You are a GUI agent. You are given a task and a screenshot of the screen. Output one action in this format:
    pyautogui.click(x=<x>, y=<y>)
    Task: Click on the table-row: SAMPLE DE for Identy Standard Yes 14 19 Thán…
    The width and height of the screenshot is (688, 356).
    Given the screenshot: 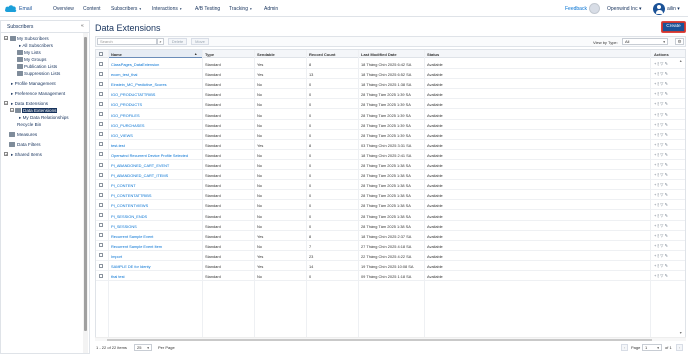 What is the action you would take?
    pyautogui.click(x=390, y=266)
    